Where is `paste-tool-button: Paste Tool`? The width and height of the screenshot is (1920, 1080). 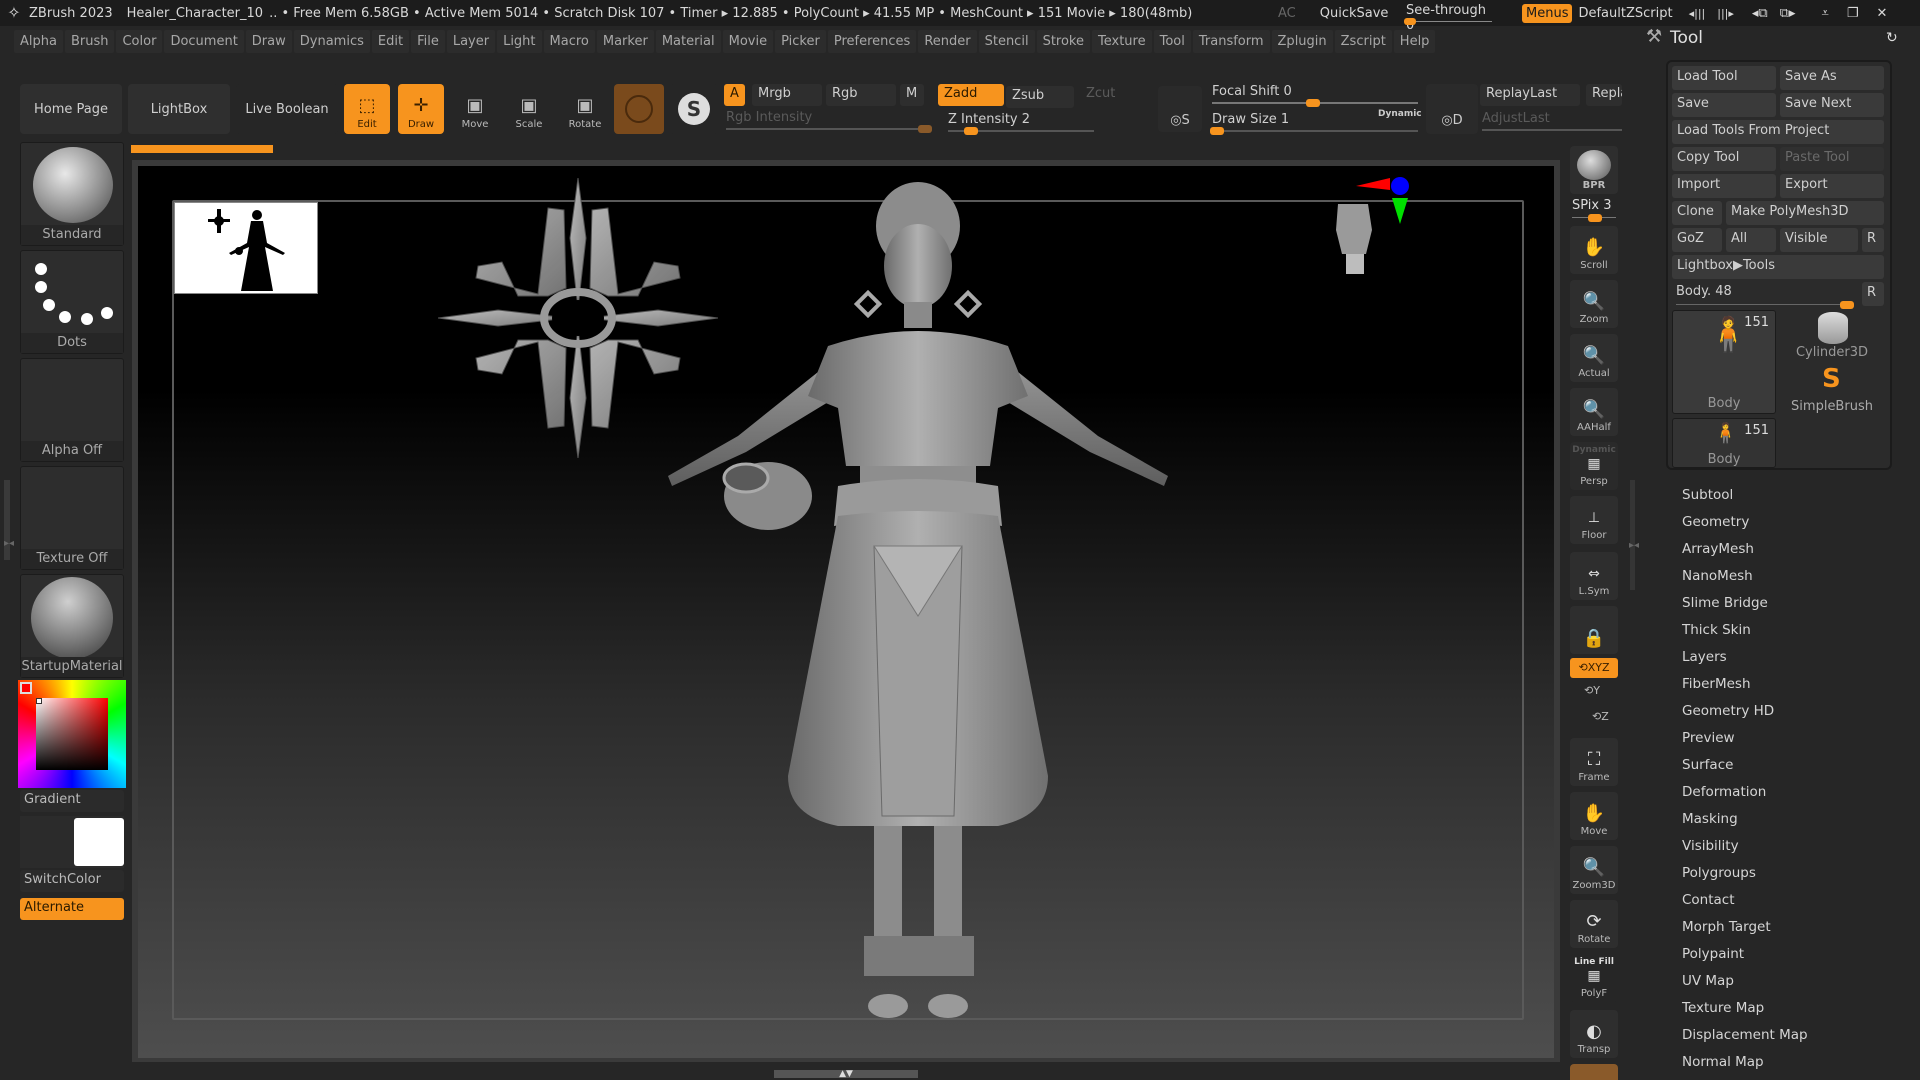 paste-tool-button: Paste Tool is located at coordinates (1832, 159).